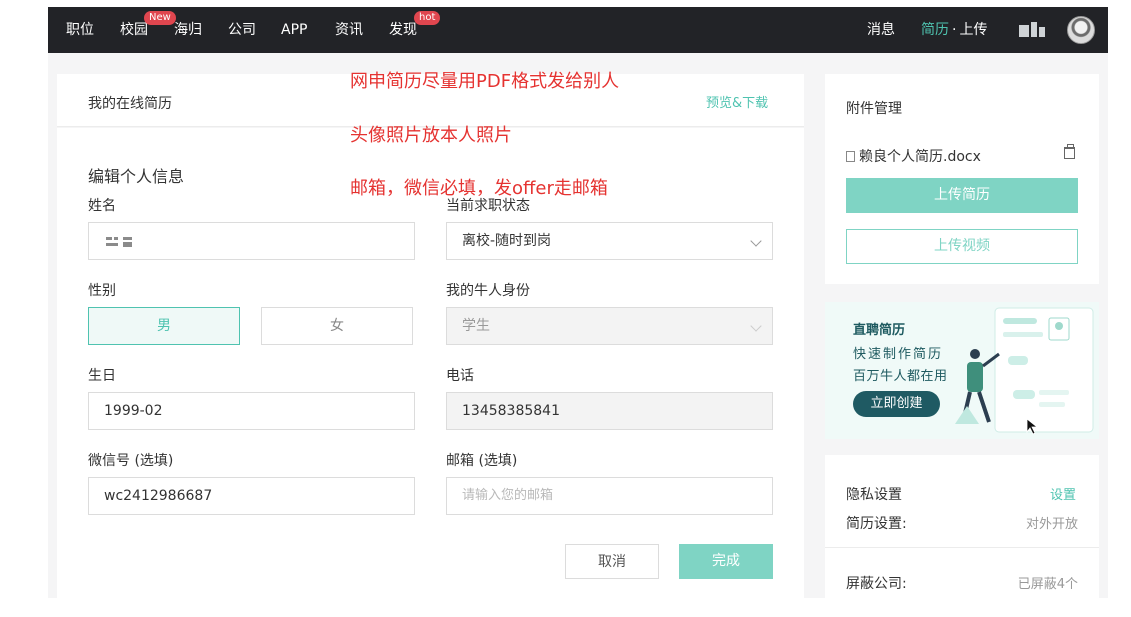  What do you see at coordinates (1024, 371) in the screenshot?
I see `resume-illustration` at bounding box center [1024, 371].